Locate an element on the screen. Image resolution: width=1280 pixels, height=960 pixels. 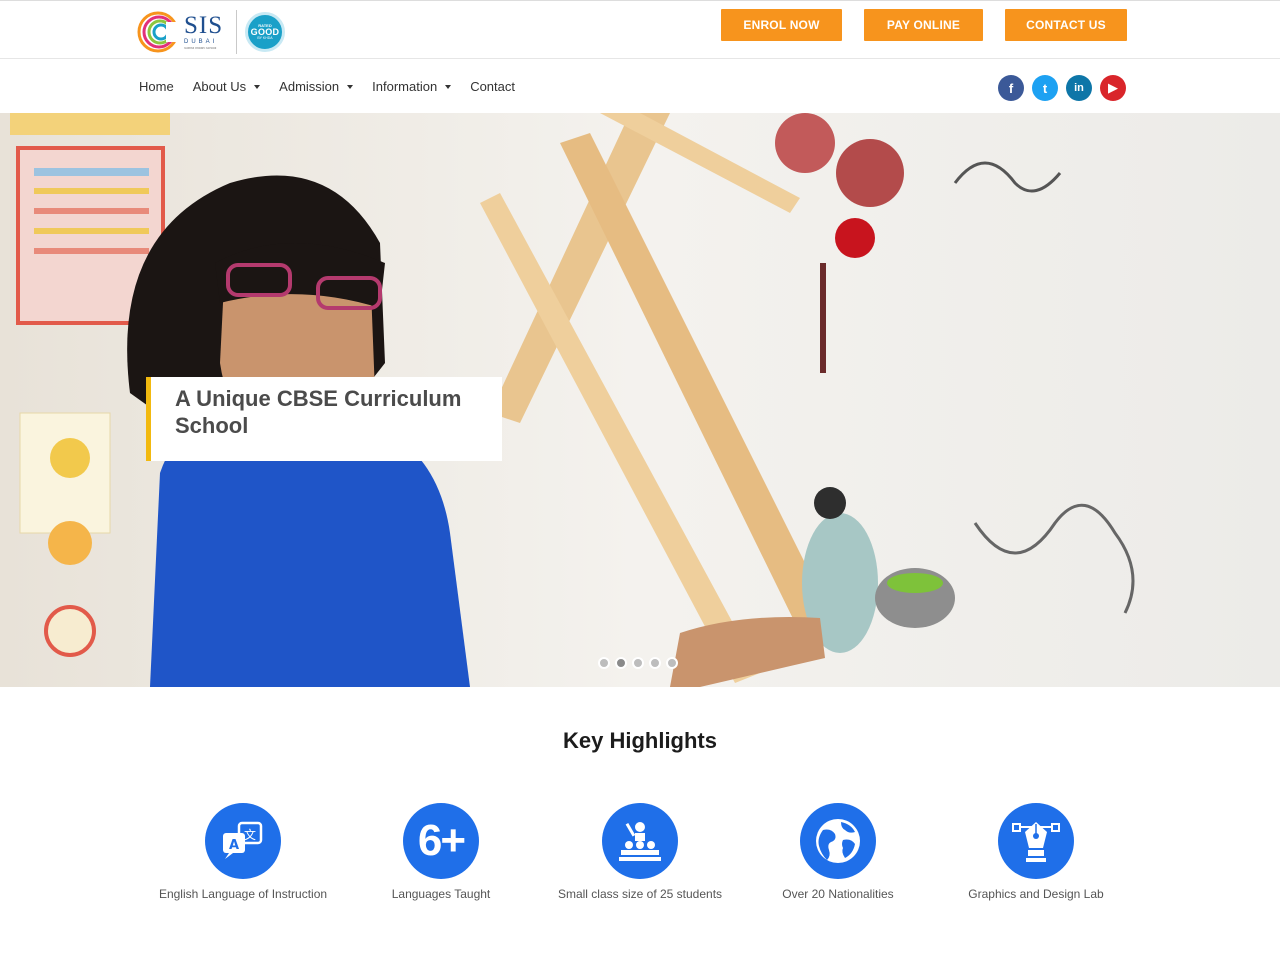
nav-label: Home is located at coordinates (156, 86).